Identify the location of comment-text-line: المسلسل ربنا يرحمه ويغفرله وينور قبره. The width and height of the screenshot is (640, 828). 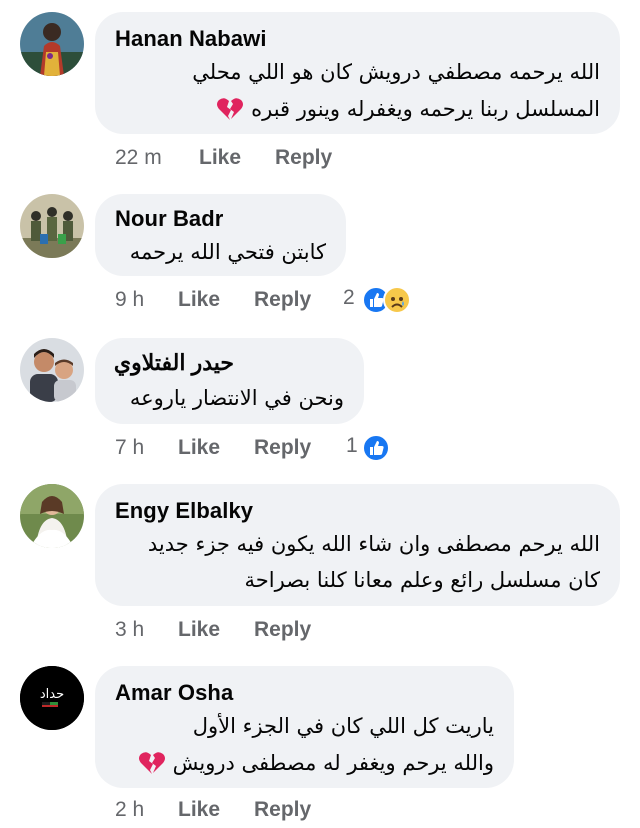
(406, 111).